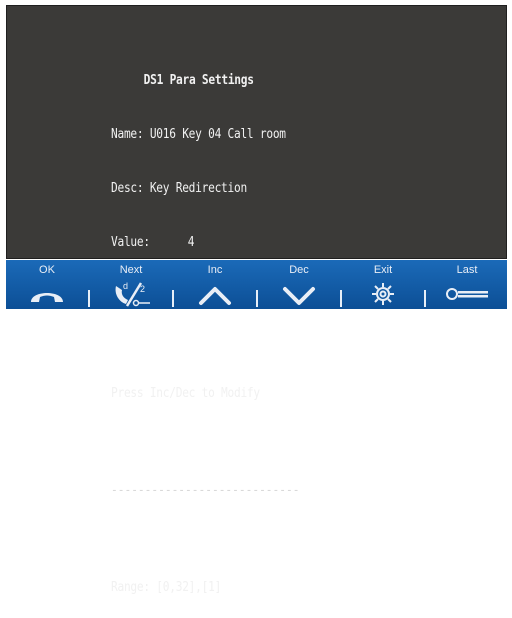  Describe the element at coordinates (215, 270) in the screenshot. I see `inc-label: Inc` at that location.